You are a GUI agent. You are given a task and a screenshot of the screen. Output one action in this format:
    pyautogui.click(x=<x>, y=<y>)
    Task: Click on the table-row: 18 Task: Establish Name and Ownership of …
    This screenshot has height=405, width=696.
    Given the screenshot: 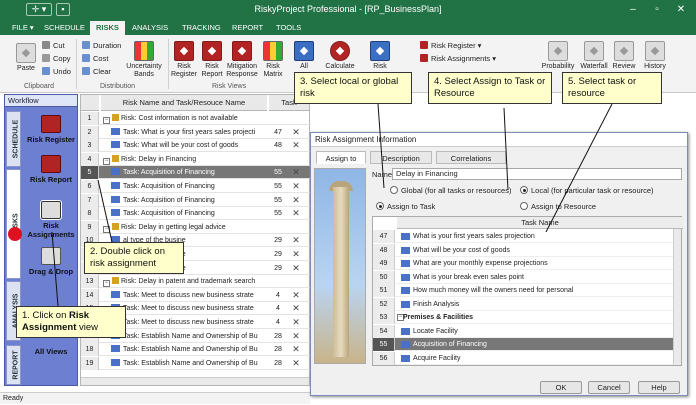 What is the action you would take?
    pyautogui.click(x=196, y=350)
    